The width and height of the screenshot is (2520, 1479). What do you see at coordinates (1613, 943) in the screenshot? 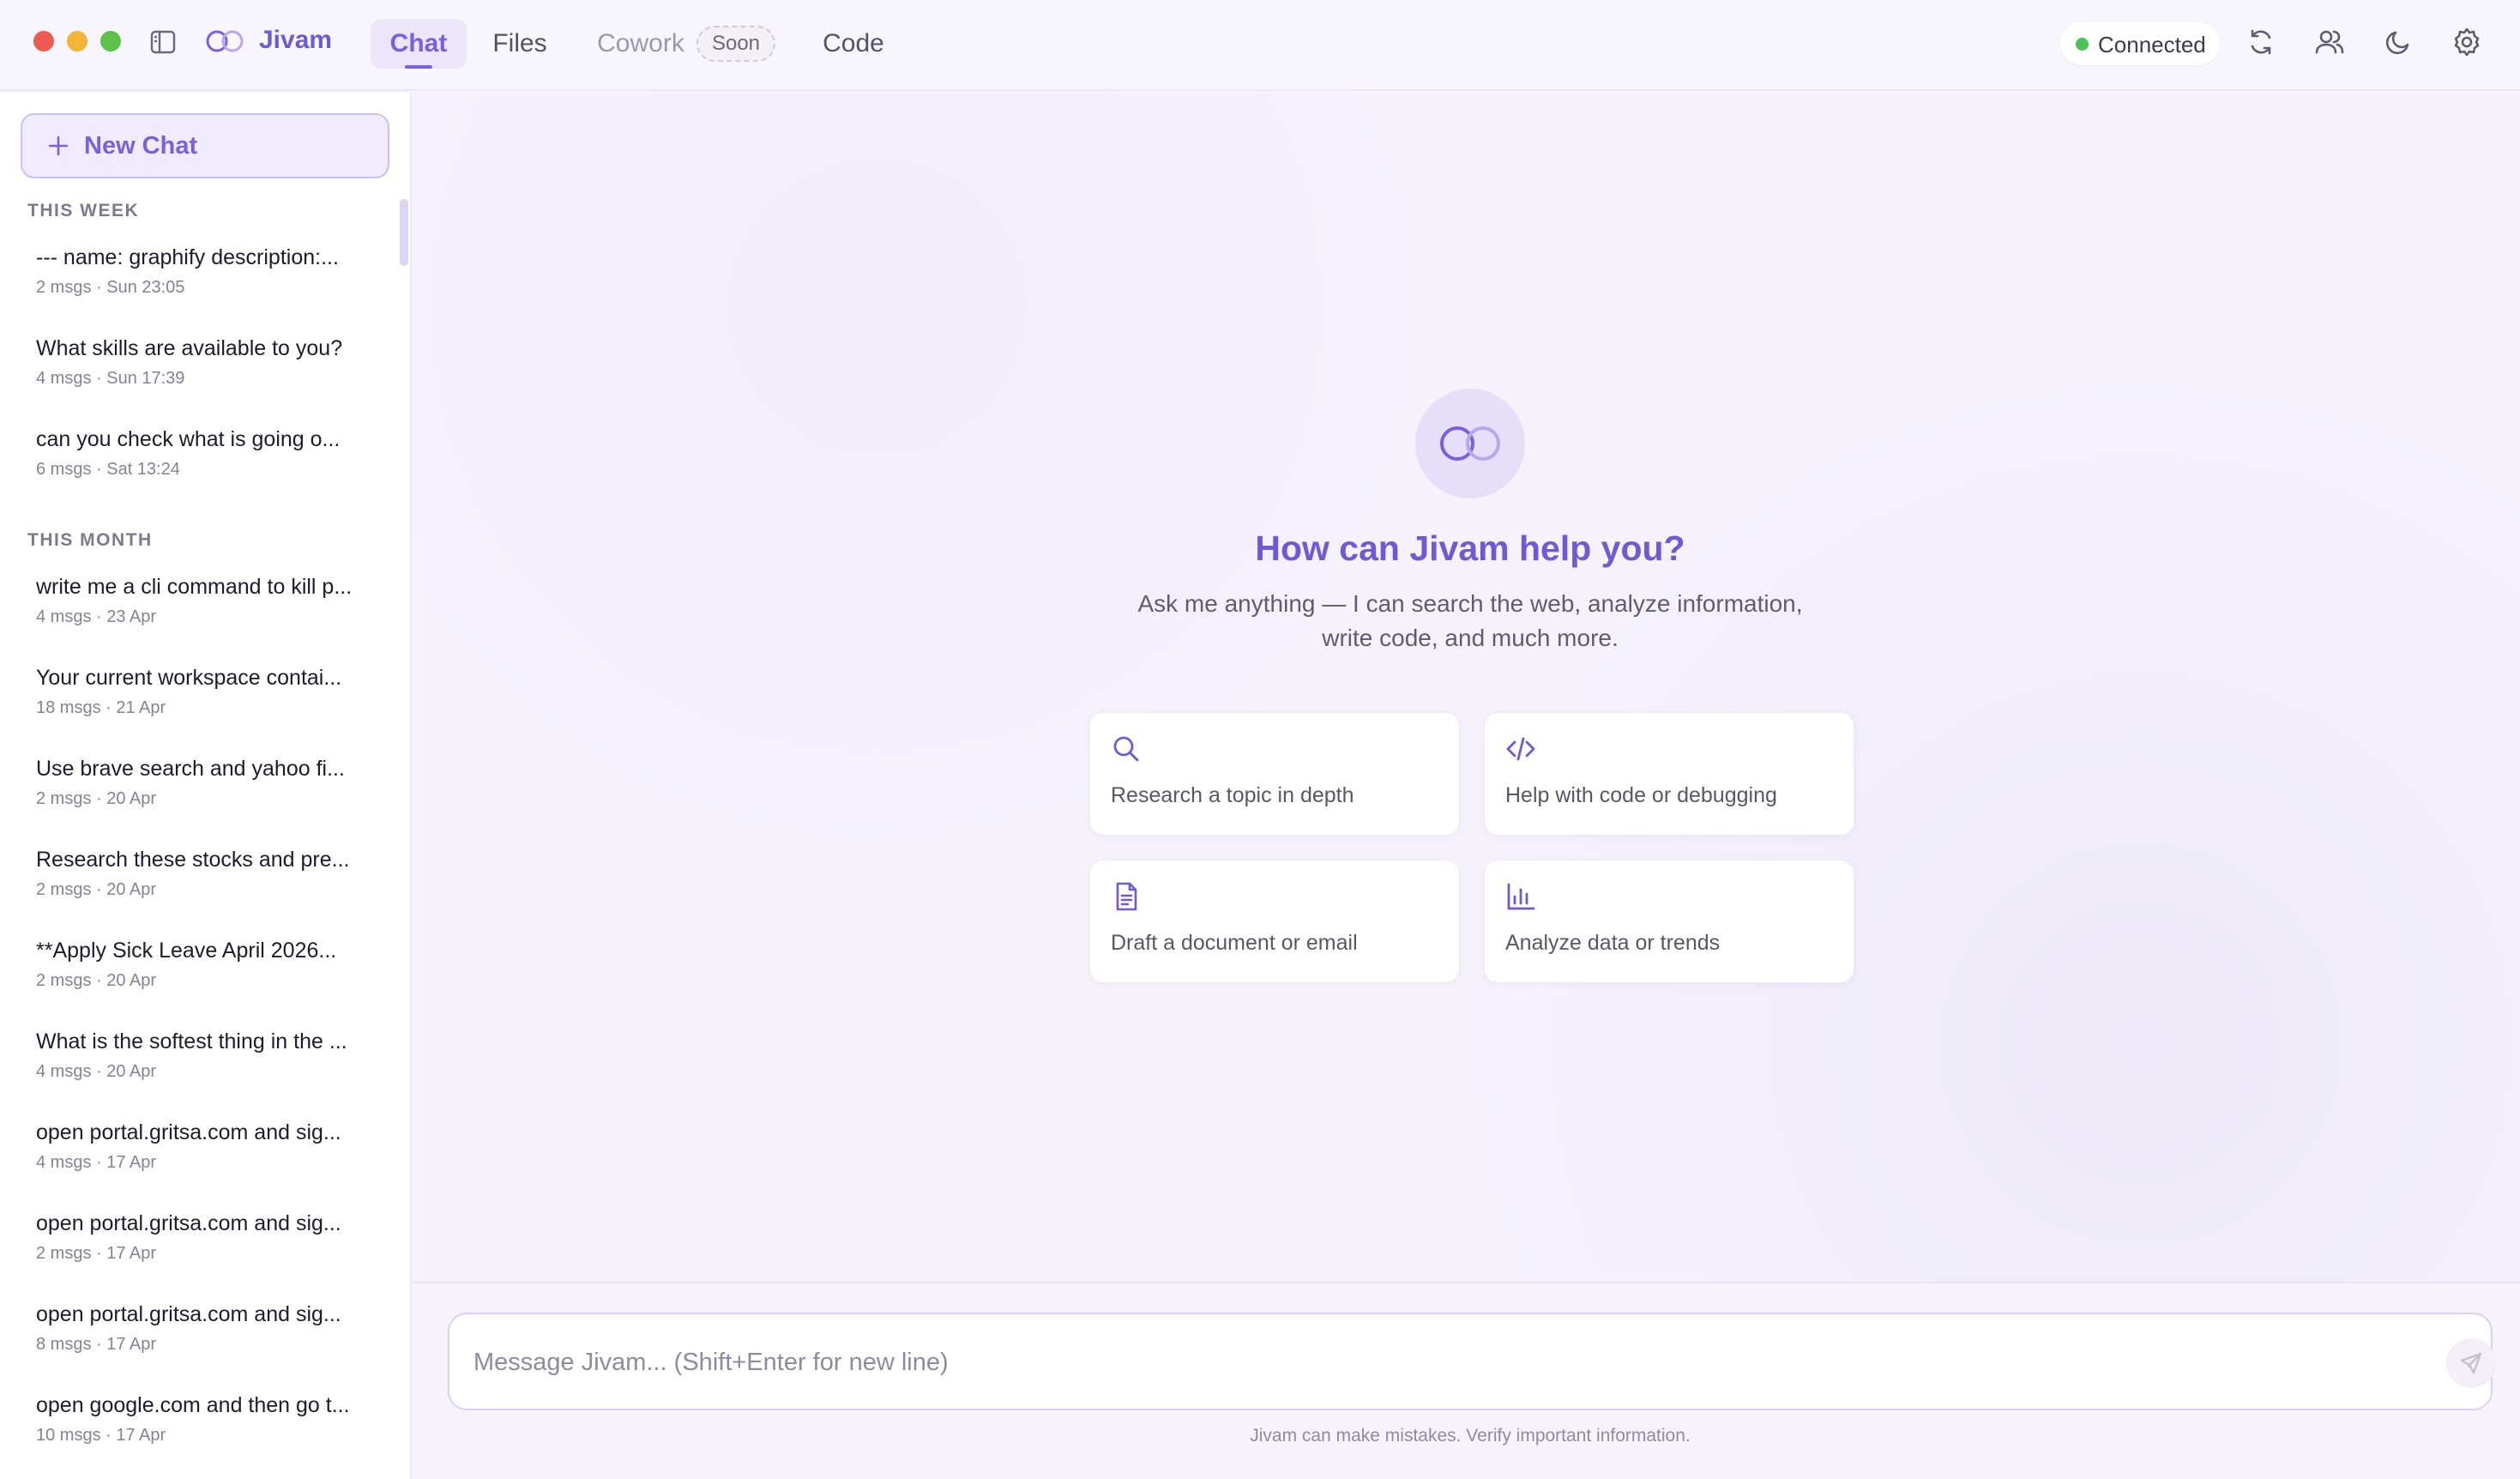
I see `suggestion-card-label: Analyze data or trends` at bounding box center [1613, 943].